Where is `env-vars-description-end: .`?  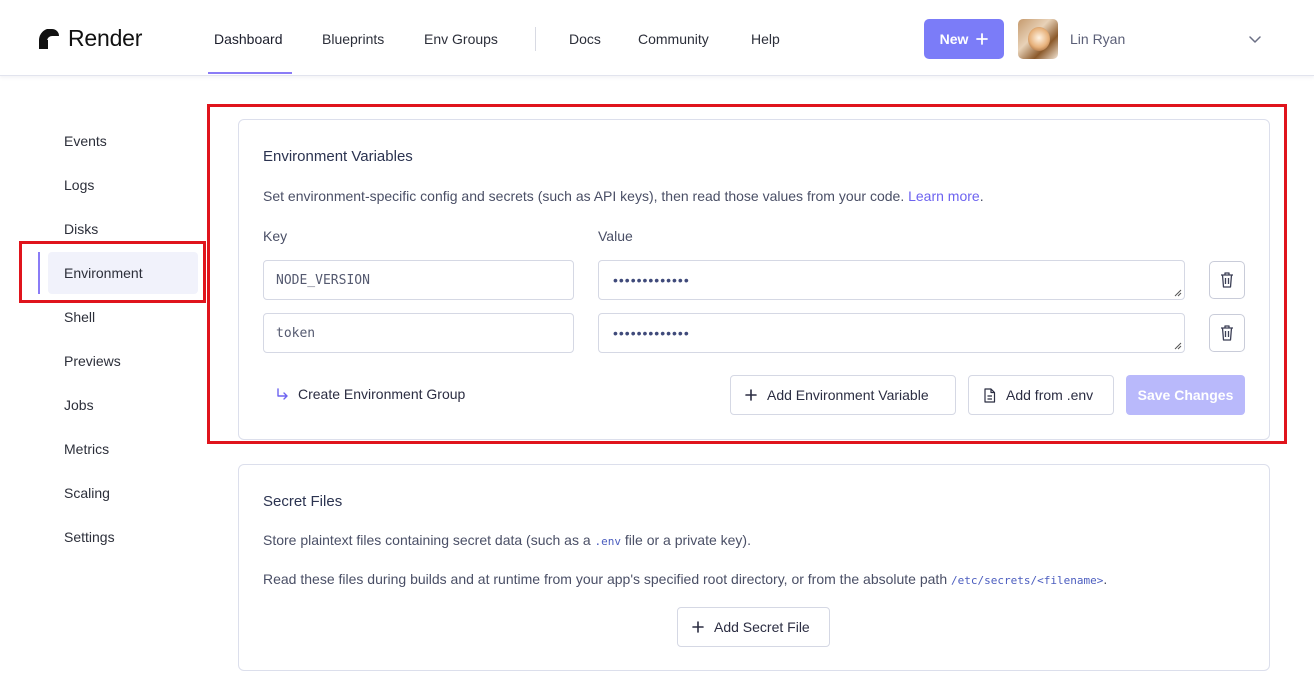
env-vars-description-end: . is located at coordinates (981, 196).